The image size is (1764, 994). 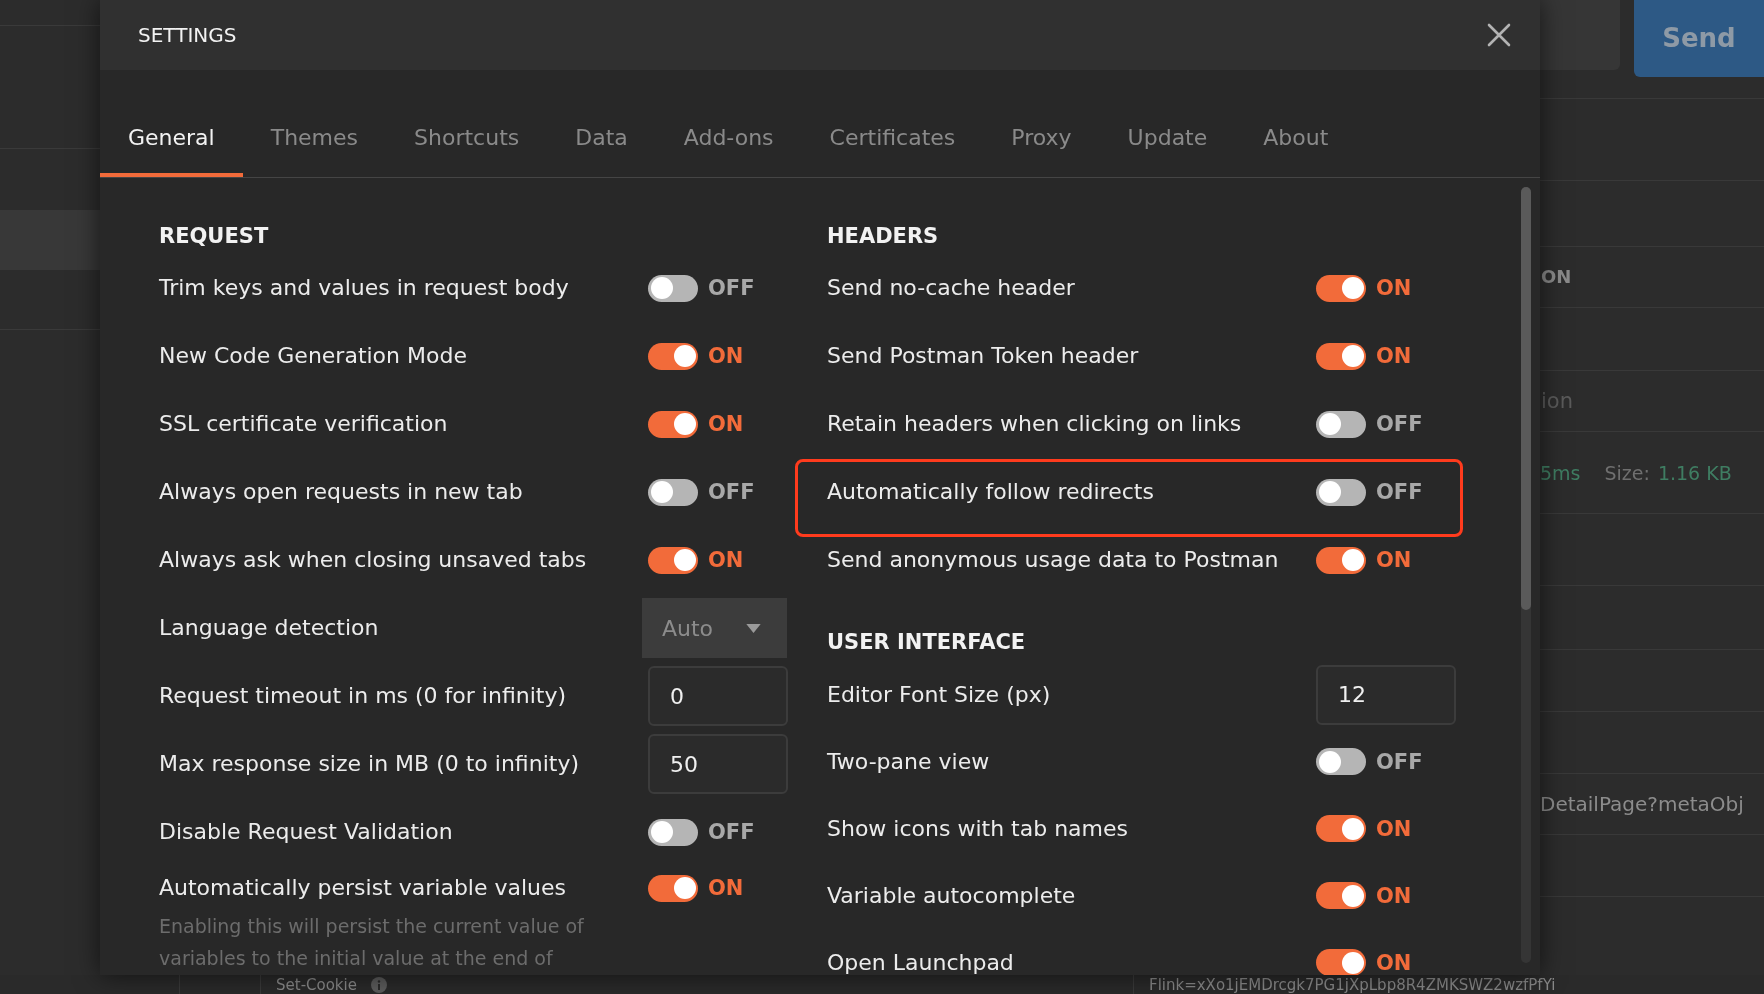 I want to click on setting-label: New Code Generation Mode, so click(x=313, y=356).